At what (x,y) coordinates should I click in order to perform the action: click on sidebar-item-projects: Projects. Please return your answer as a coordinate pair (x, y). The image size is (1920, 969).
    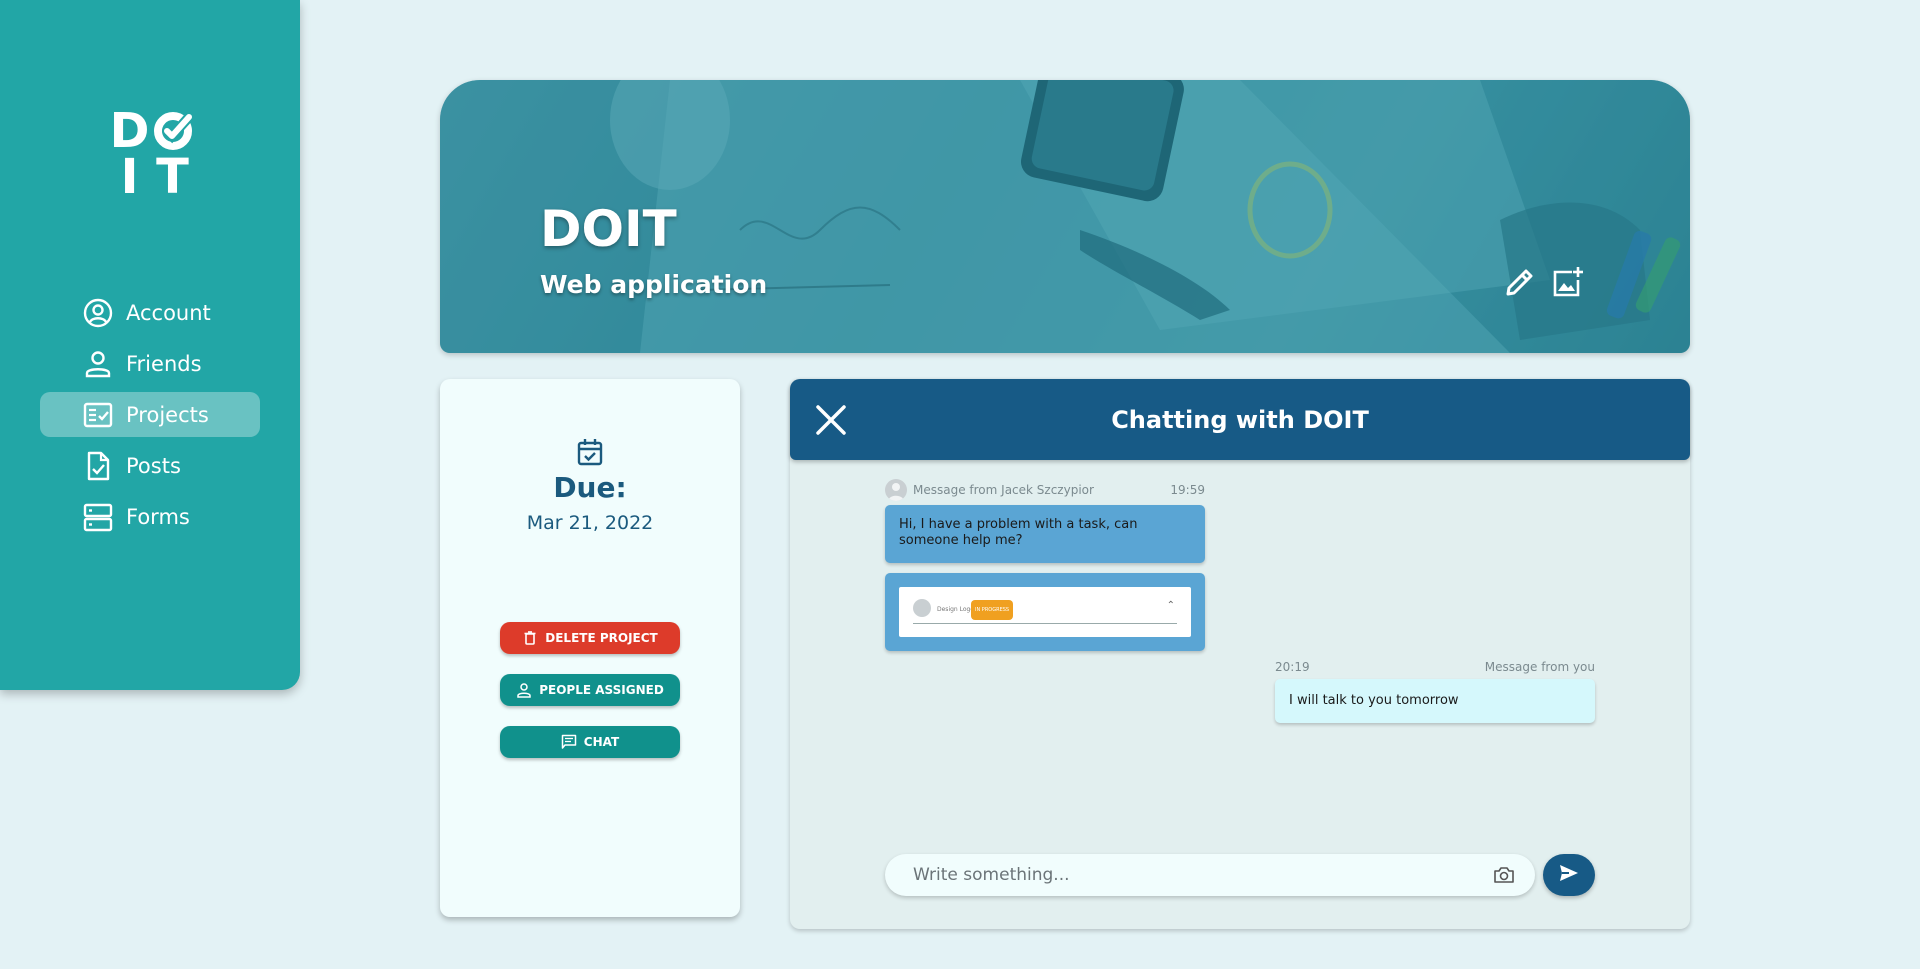
    Looking at the image, I should click on (150, 414).